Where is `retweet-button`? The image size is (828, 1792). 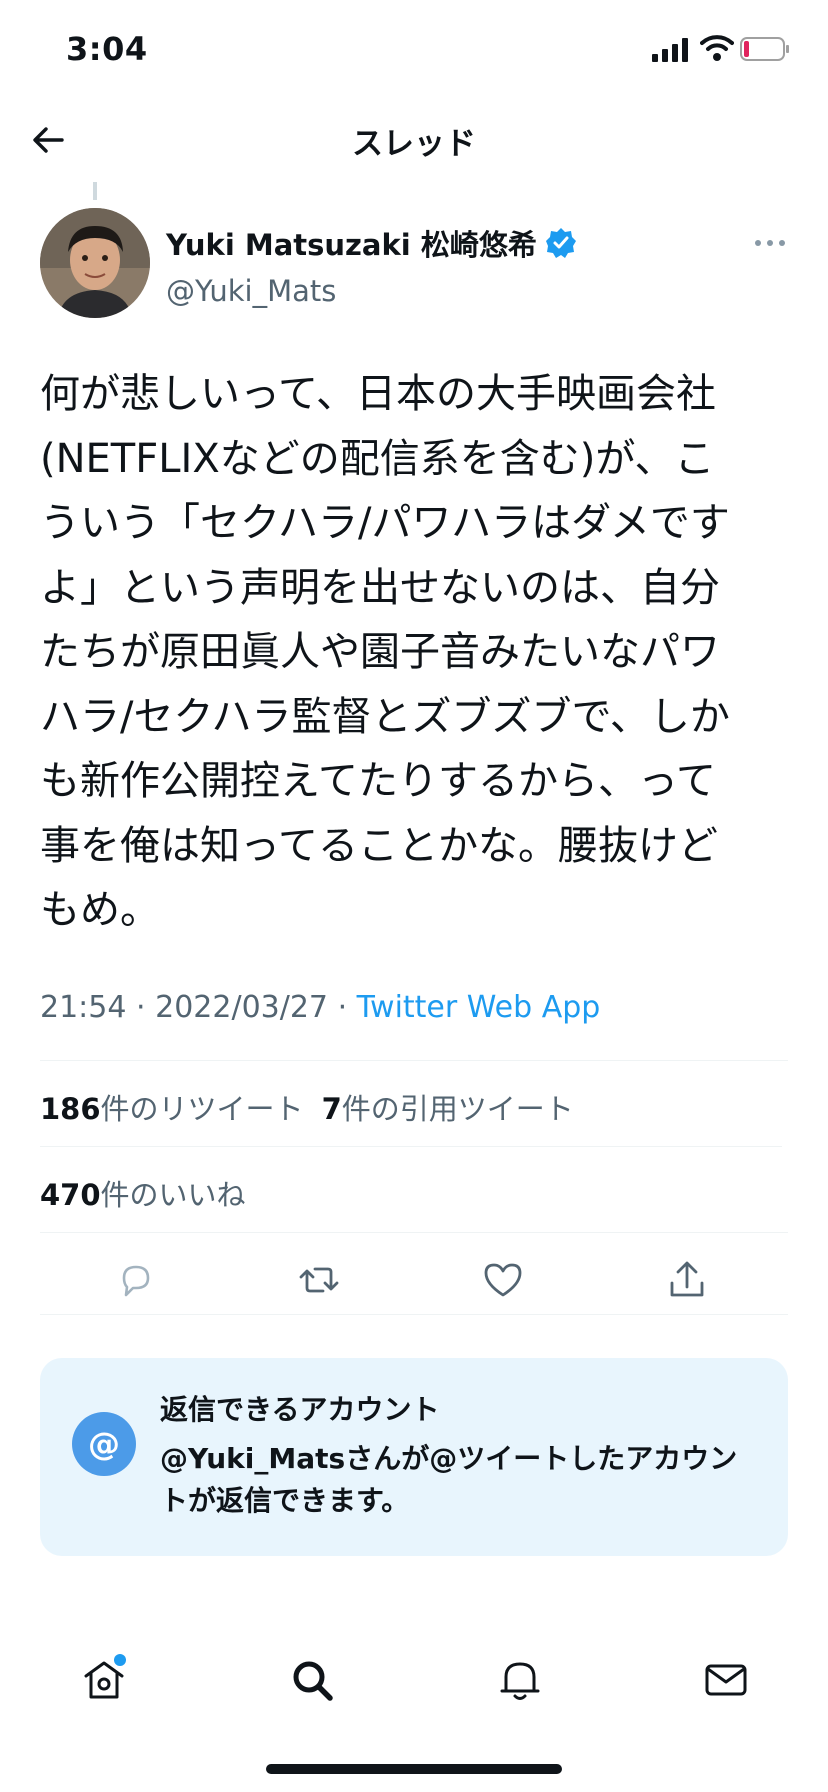
retweet-button is located at coordinates (319, 1280).